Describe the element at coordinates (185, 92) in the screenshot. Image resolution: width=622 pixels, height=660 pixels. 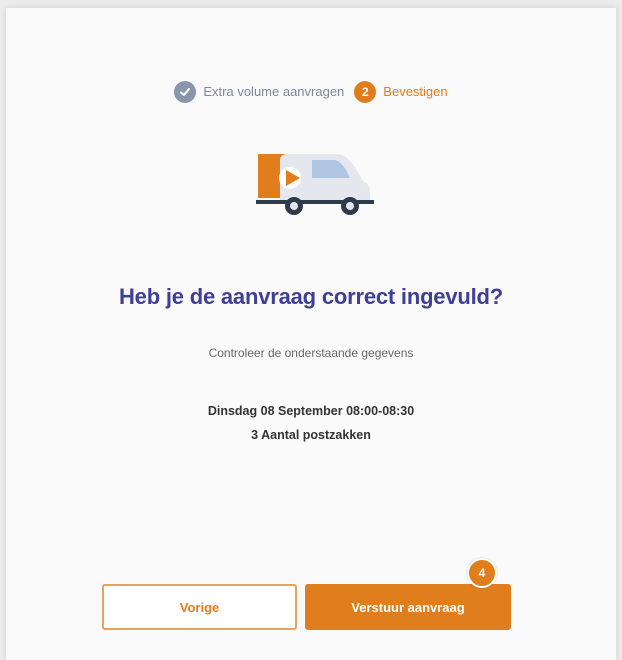
I see `check-icon` at that location.